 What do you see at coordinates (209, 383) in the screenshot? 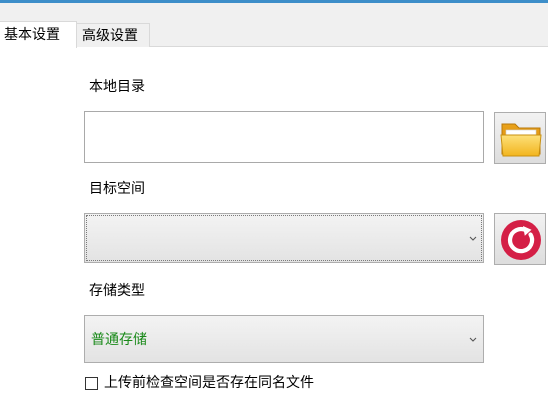
I see `check-duplicates-label: 上传前检查空间是否存在同名文件` at bounding box center [209, 383].